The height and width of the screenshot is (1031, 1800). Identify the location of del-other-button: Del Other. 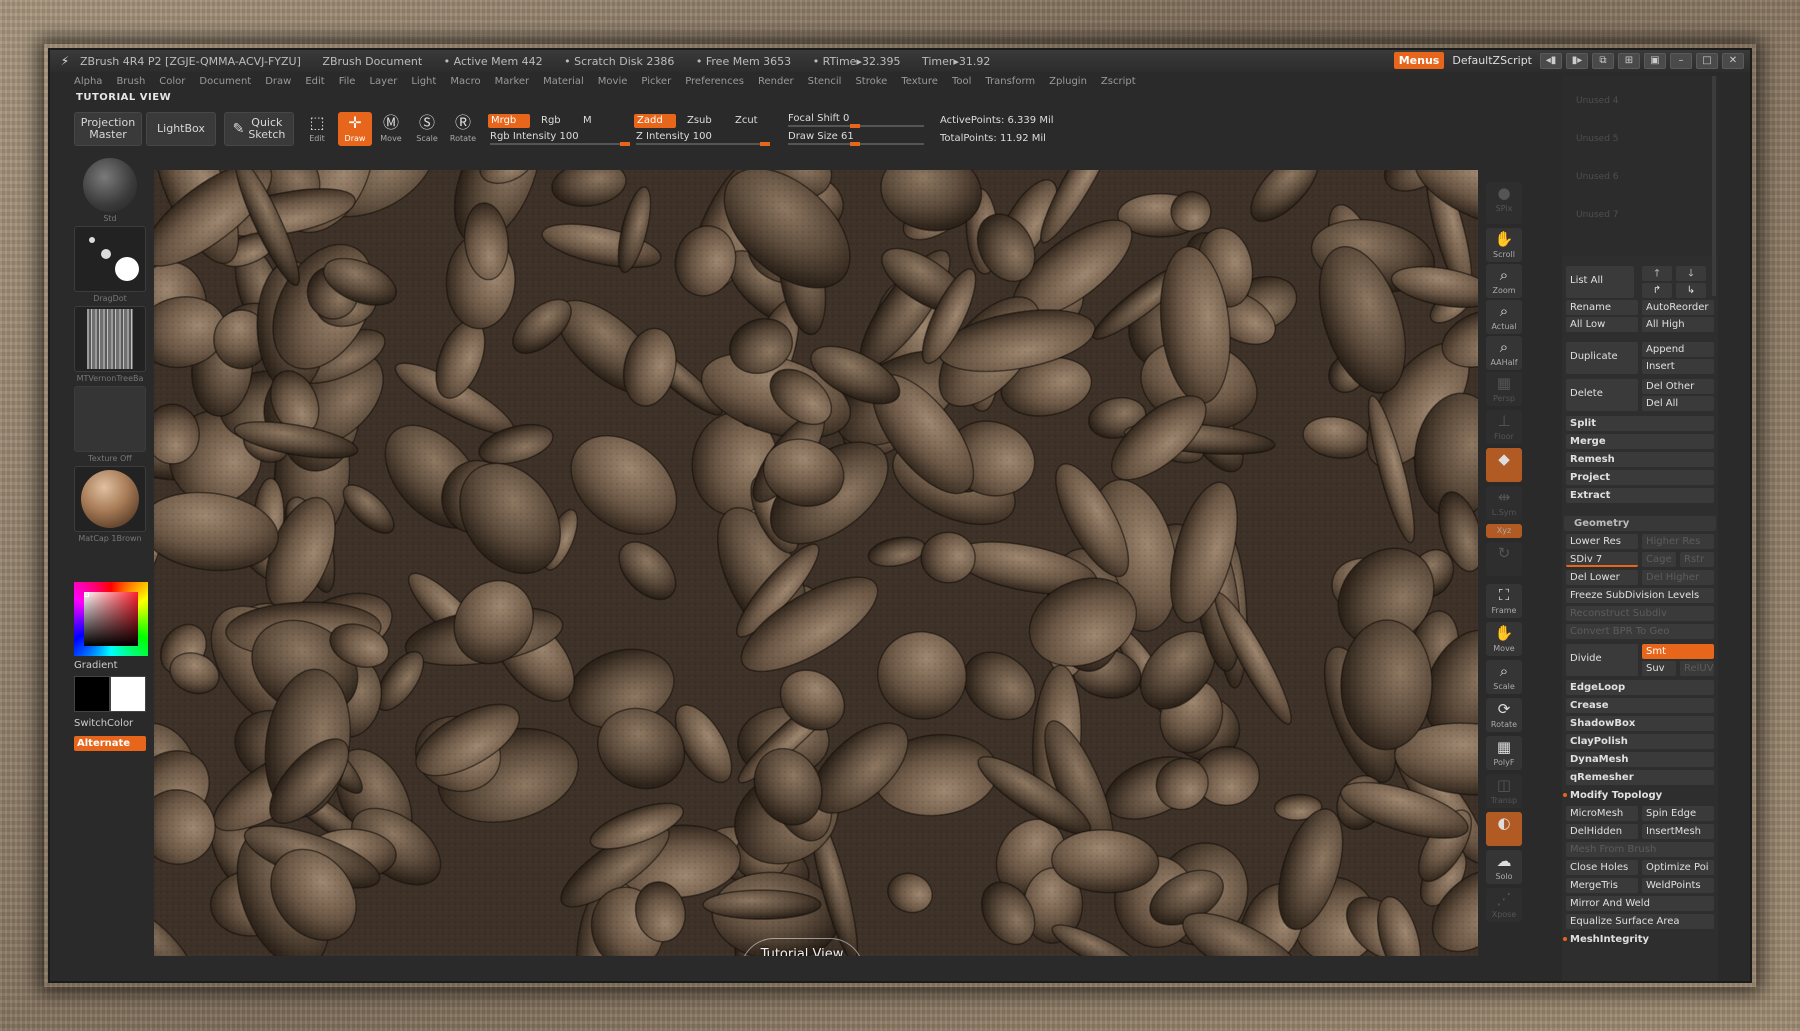
(1678, 386).